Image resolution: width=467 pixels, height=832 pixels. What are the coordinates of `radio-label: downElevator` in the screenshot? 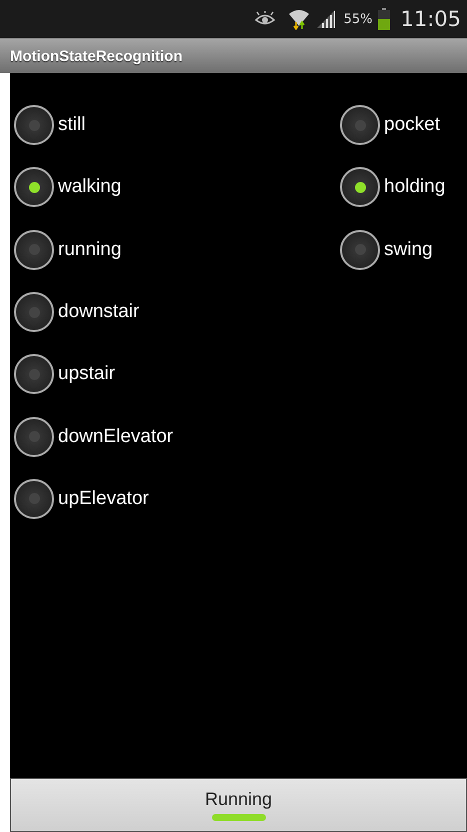 It's located at (116, 437).